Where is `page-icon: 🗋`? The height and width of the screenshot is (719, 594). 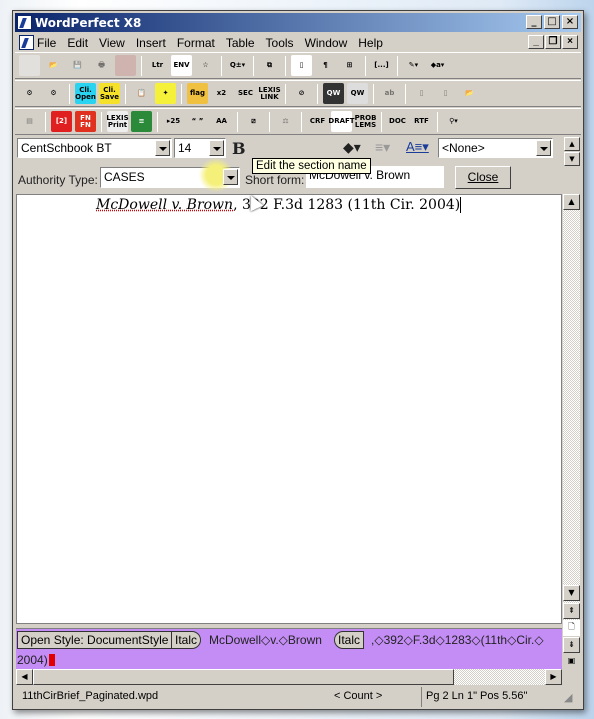
page-icon: 🗋 is located at coordinates (571, 628).